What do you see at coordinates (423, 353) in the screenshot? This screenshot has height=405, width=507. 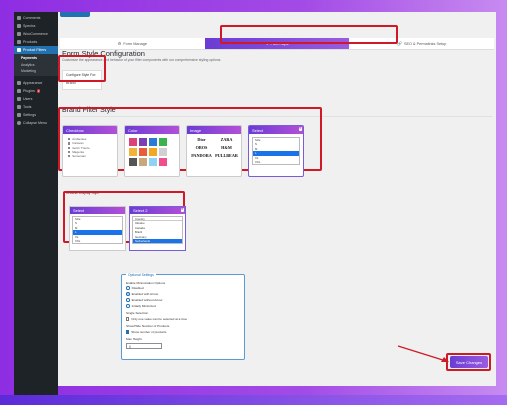 I see `arrow-annotation` at bounding box center [423, 353].